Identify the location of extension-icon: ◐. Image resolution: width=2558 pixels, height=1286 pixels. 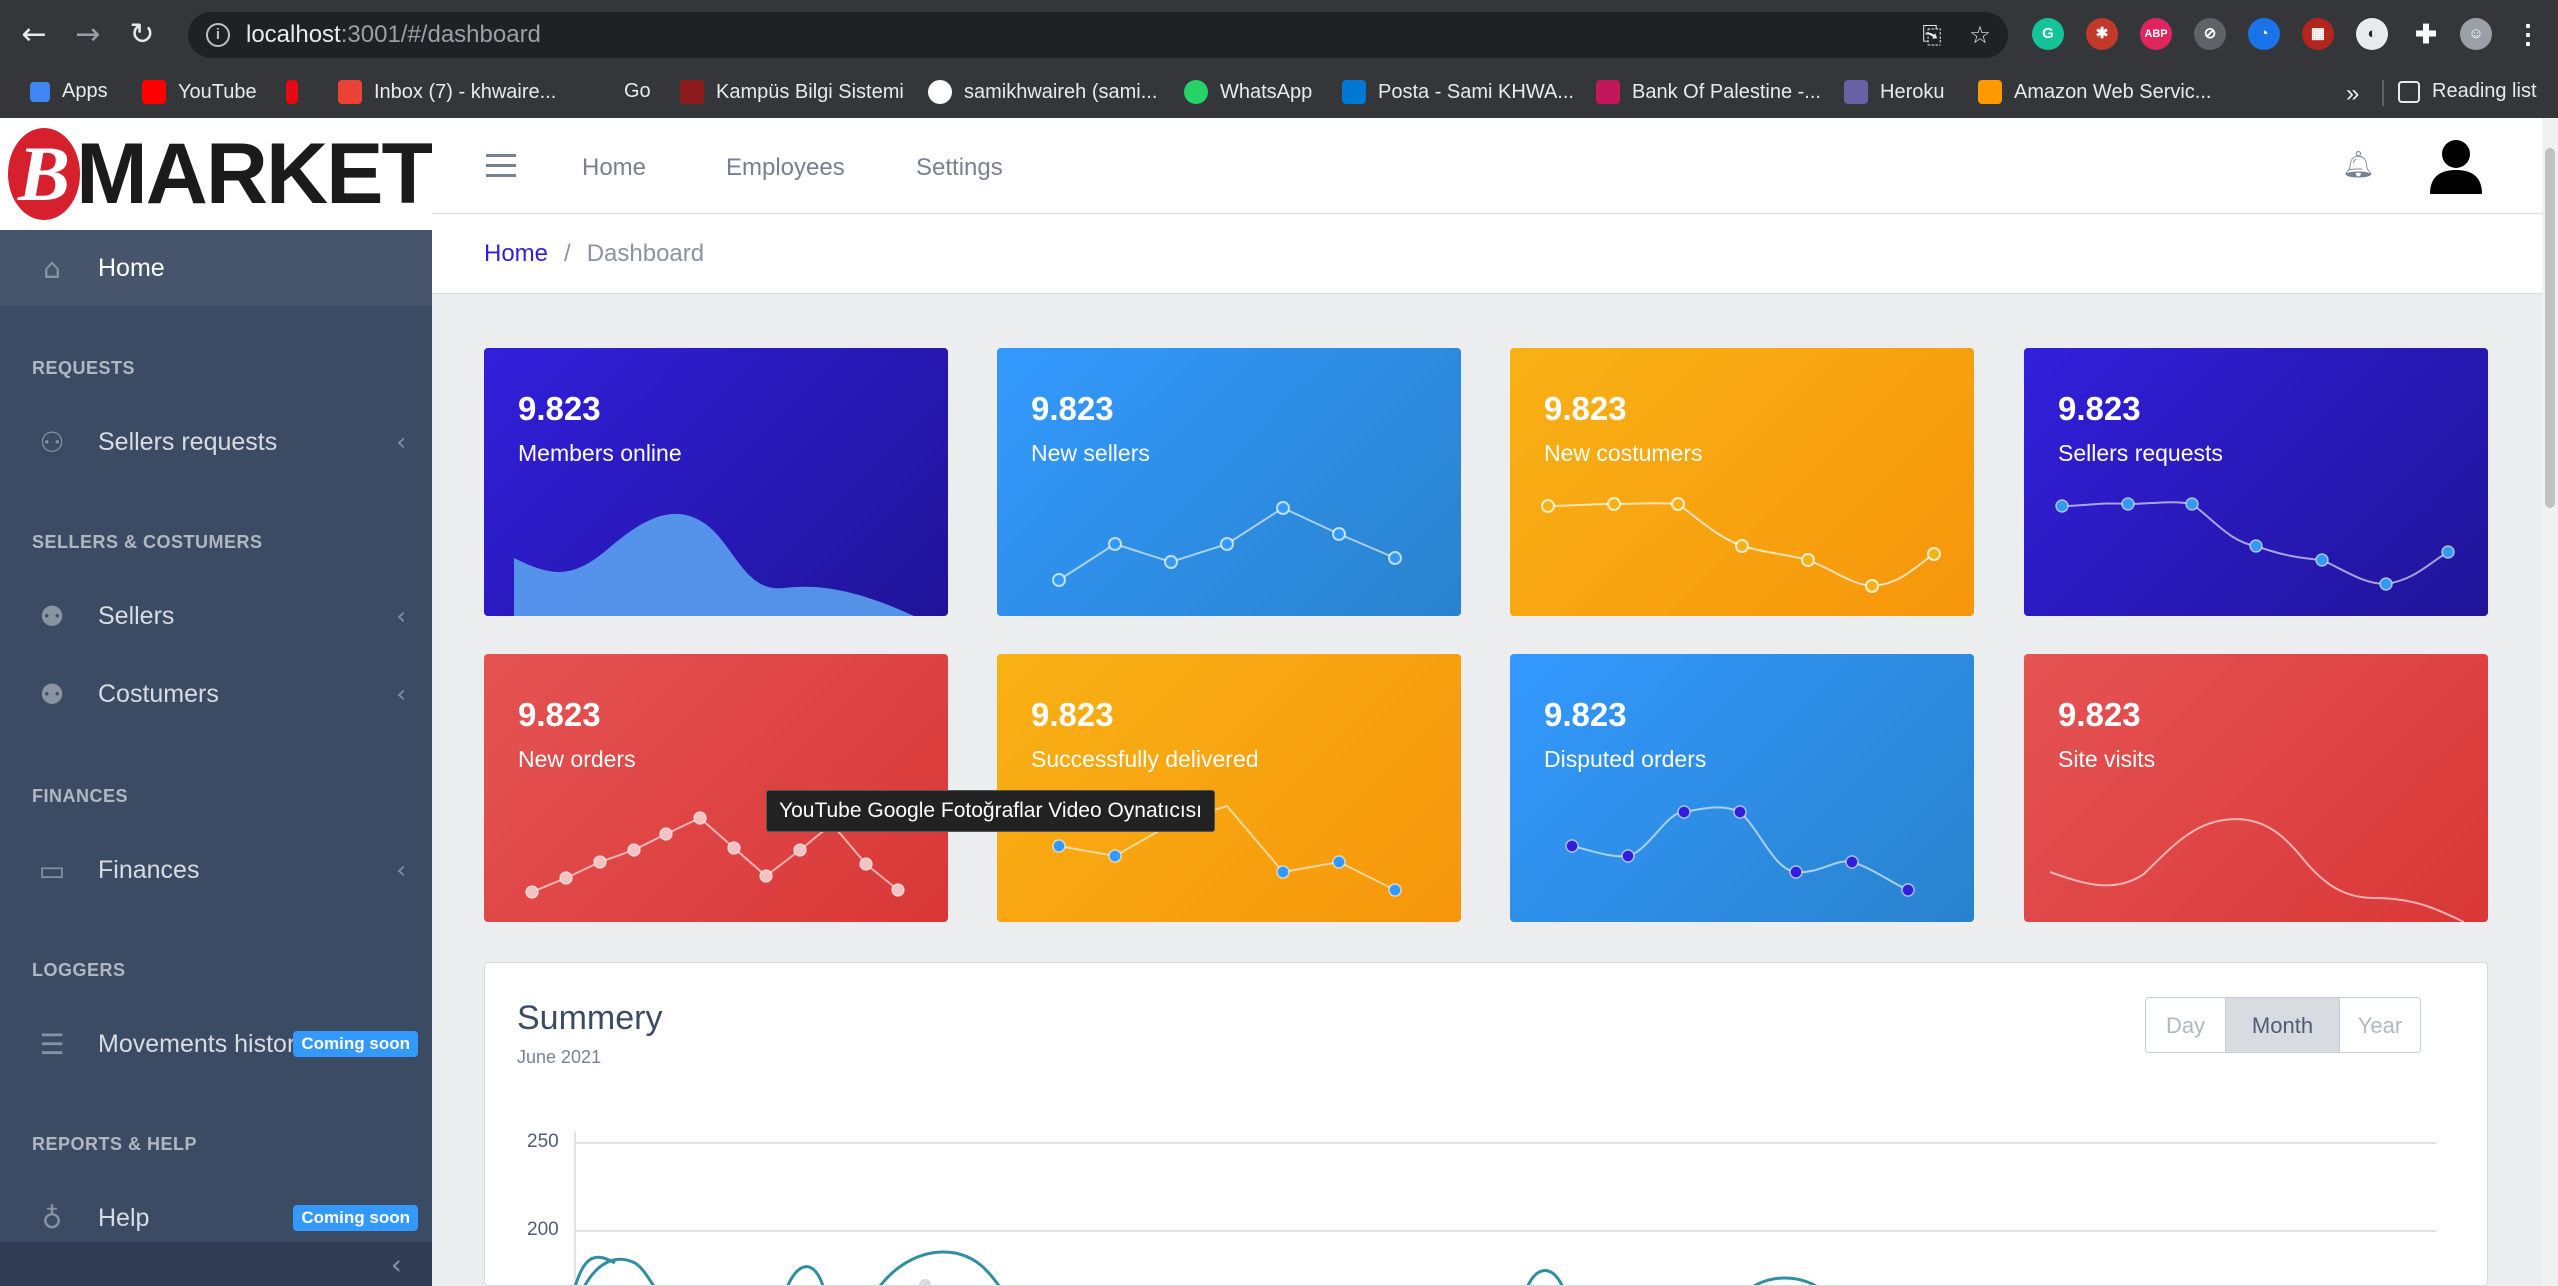
(2372, 34).